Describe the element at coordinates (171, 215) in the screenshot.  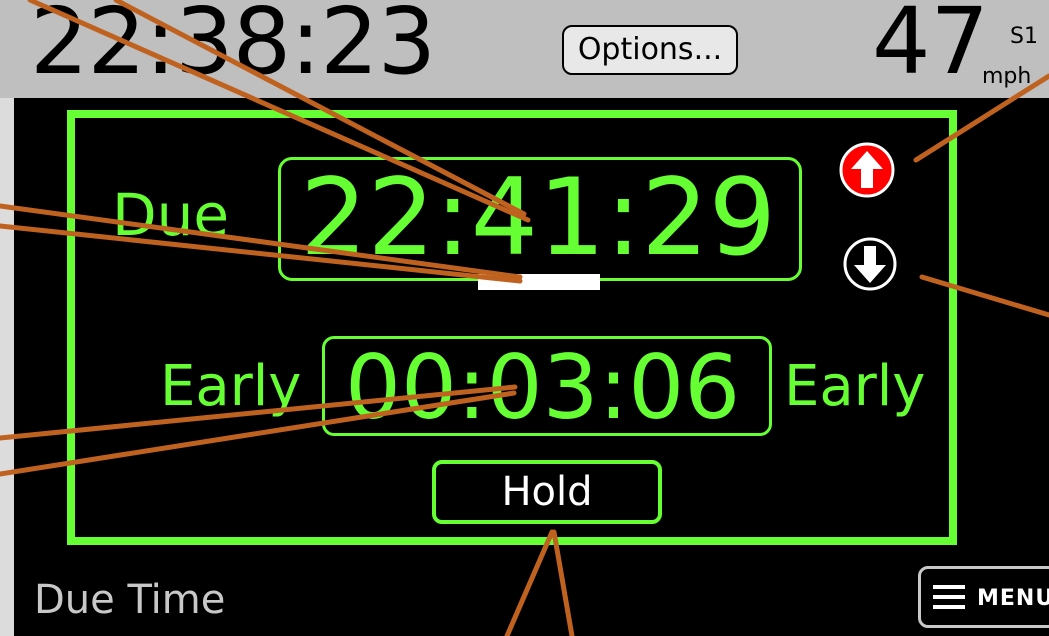
I see `due-label: Due` at that location.